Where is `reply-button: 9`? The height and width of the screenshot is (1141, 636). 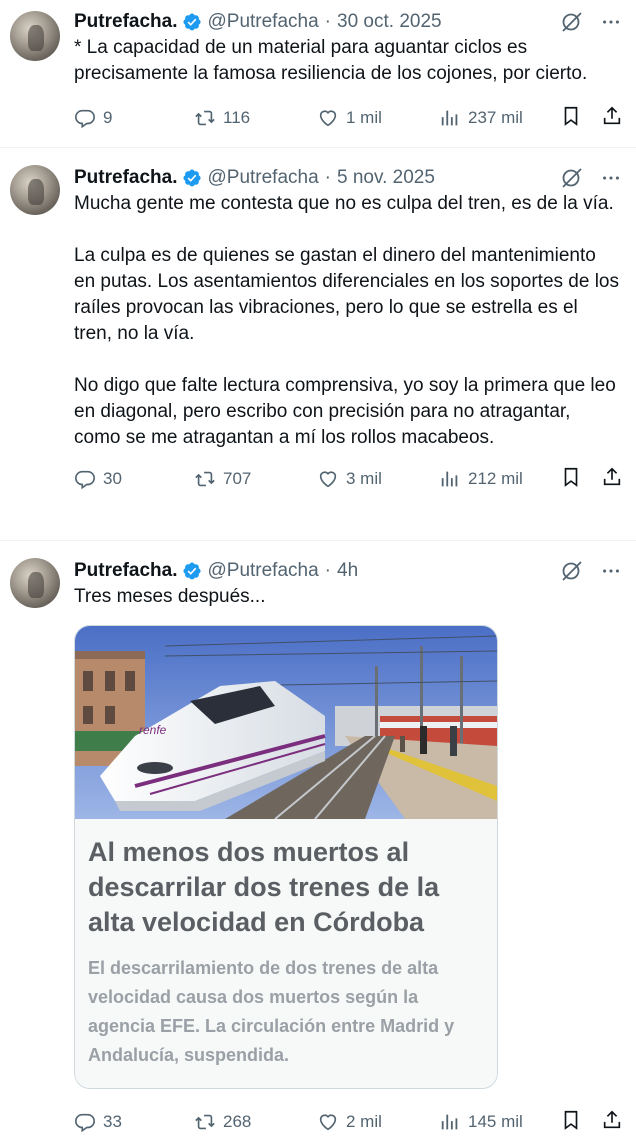
reply-button: 9 is located at coordinates (93, 118).